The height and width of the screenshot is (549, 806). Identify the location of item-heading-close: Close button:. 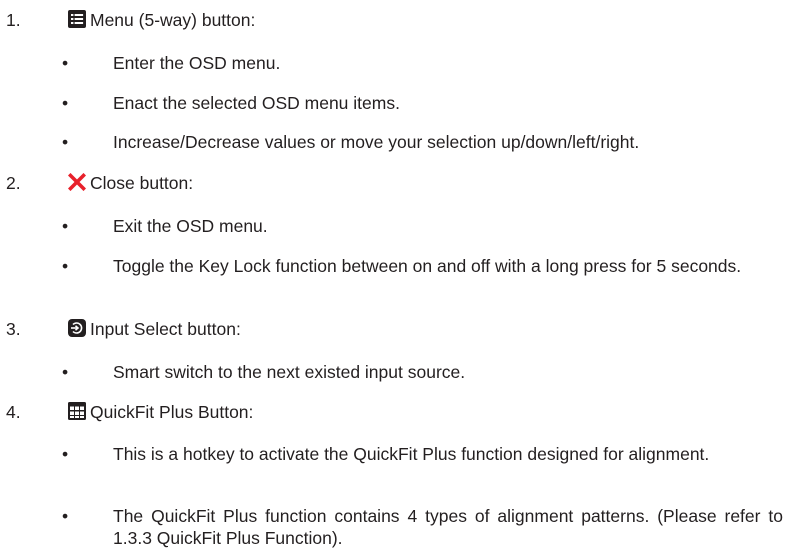
(130, 183).